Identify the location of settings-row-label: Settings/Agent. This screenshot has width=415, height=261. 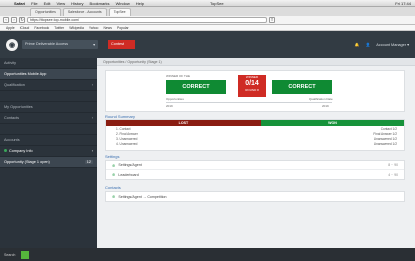
(130, 165).